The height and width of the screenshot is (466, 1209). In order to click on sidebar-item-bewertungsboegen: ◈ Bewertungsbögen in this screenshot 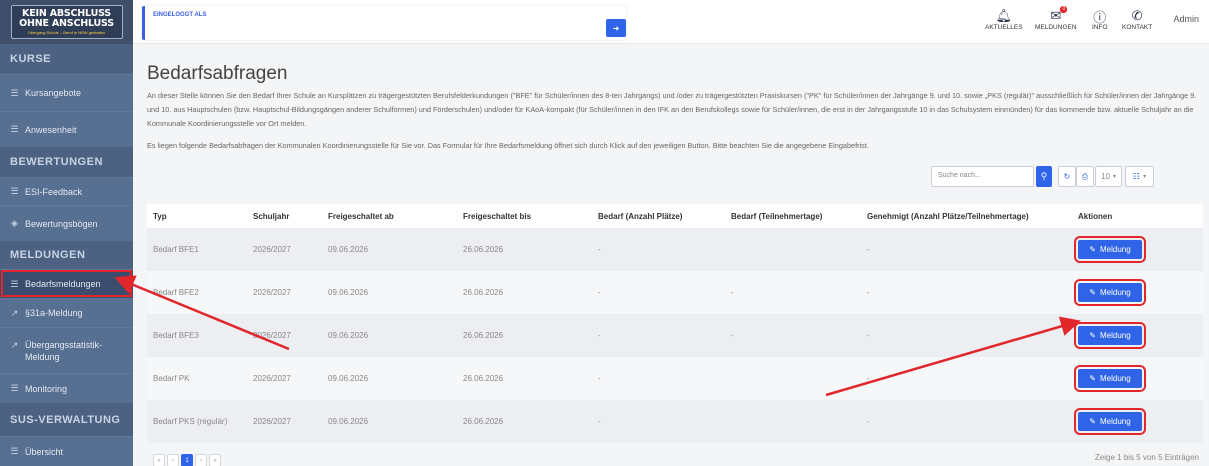, I will do `click(66, 223)`.